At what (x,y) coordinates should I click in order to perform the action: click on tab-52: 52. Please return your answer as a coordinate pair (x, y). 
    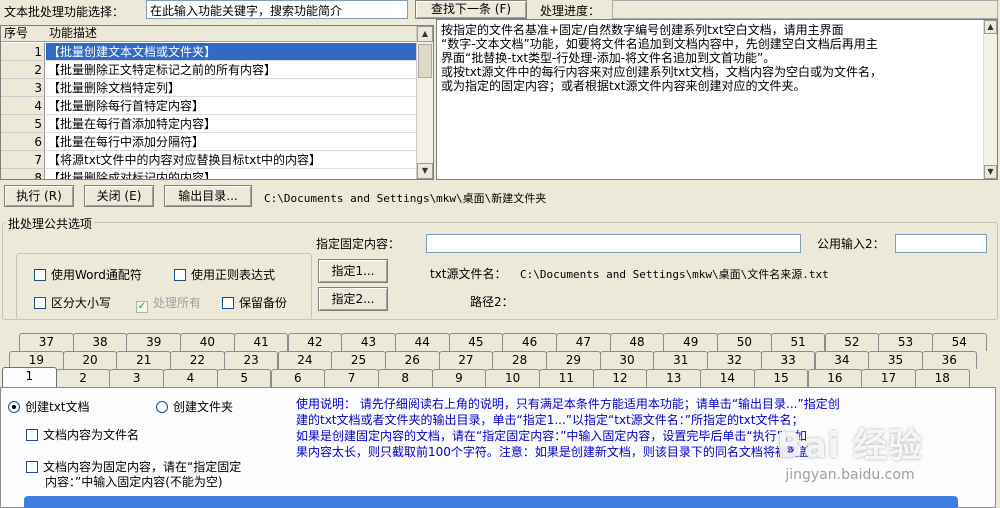
    Looking at the image, I should click on (852, 342).